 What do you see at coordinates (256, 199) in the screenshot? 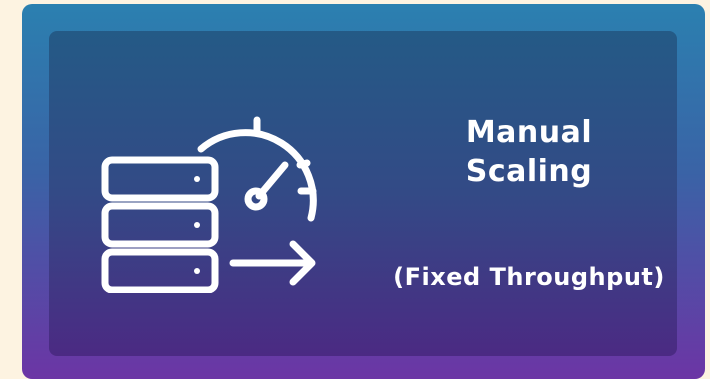
I see `gauge-hub` at bounding box center [256, 199].